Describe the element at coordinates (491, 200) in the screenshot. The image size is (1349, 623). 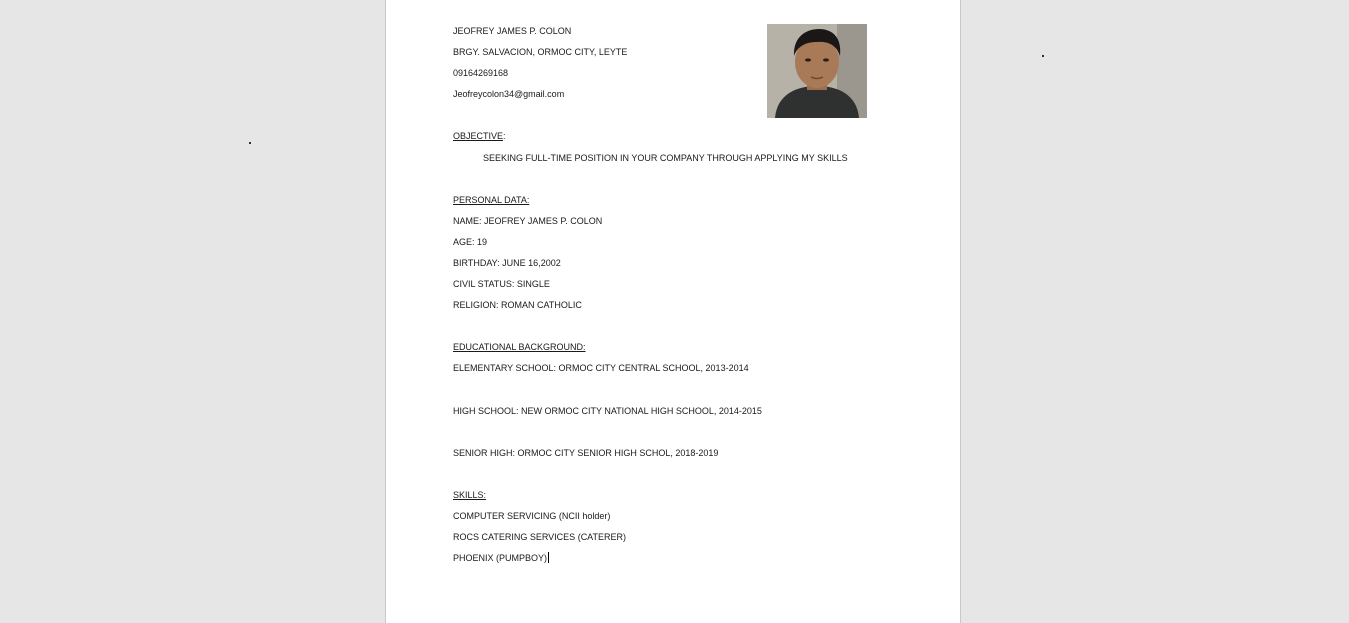
I see `personal-data-heading: PERSONAL DATA:` at that location.